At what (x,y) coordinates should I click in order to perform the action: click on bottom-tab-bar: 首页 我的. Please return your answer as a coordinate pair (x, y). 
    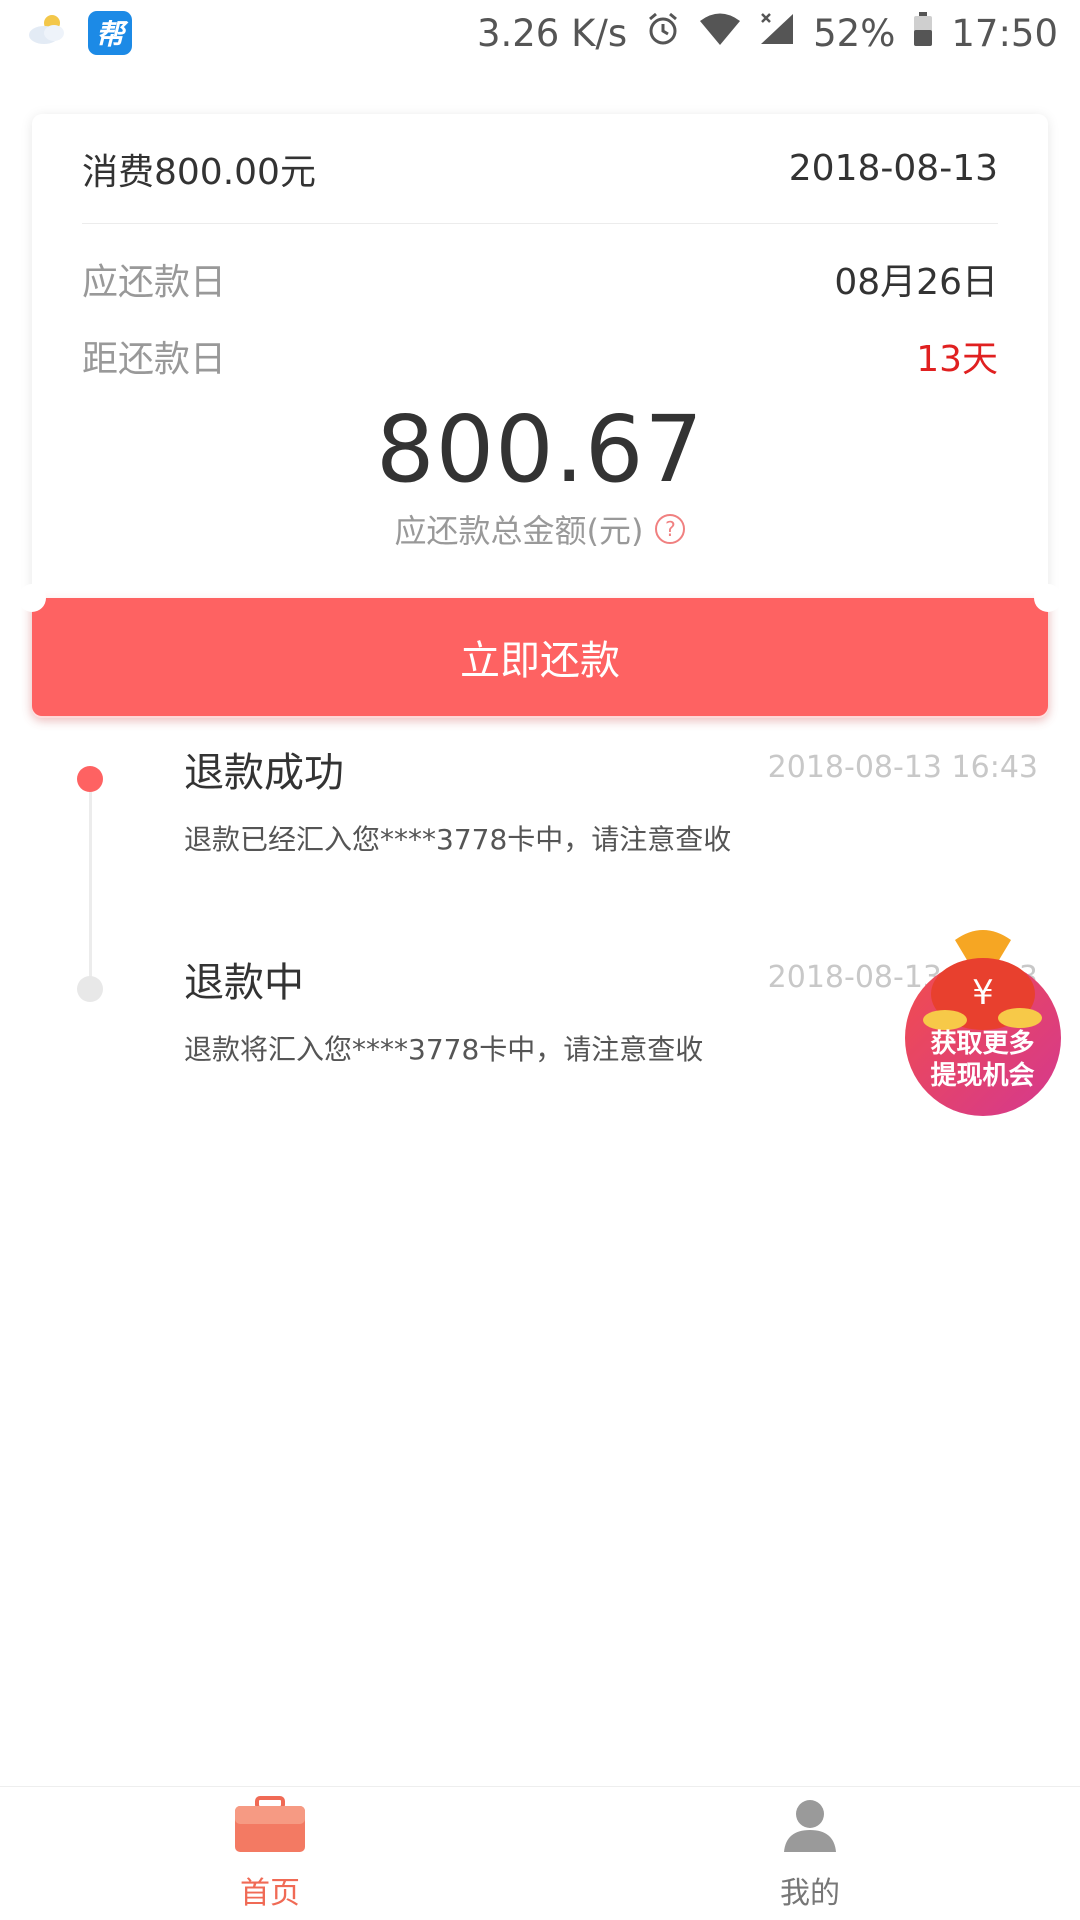
    Looking at the image, I should click on (540, 1853).